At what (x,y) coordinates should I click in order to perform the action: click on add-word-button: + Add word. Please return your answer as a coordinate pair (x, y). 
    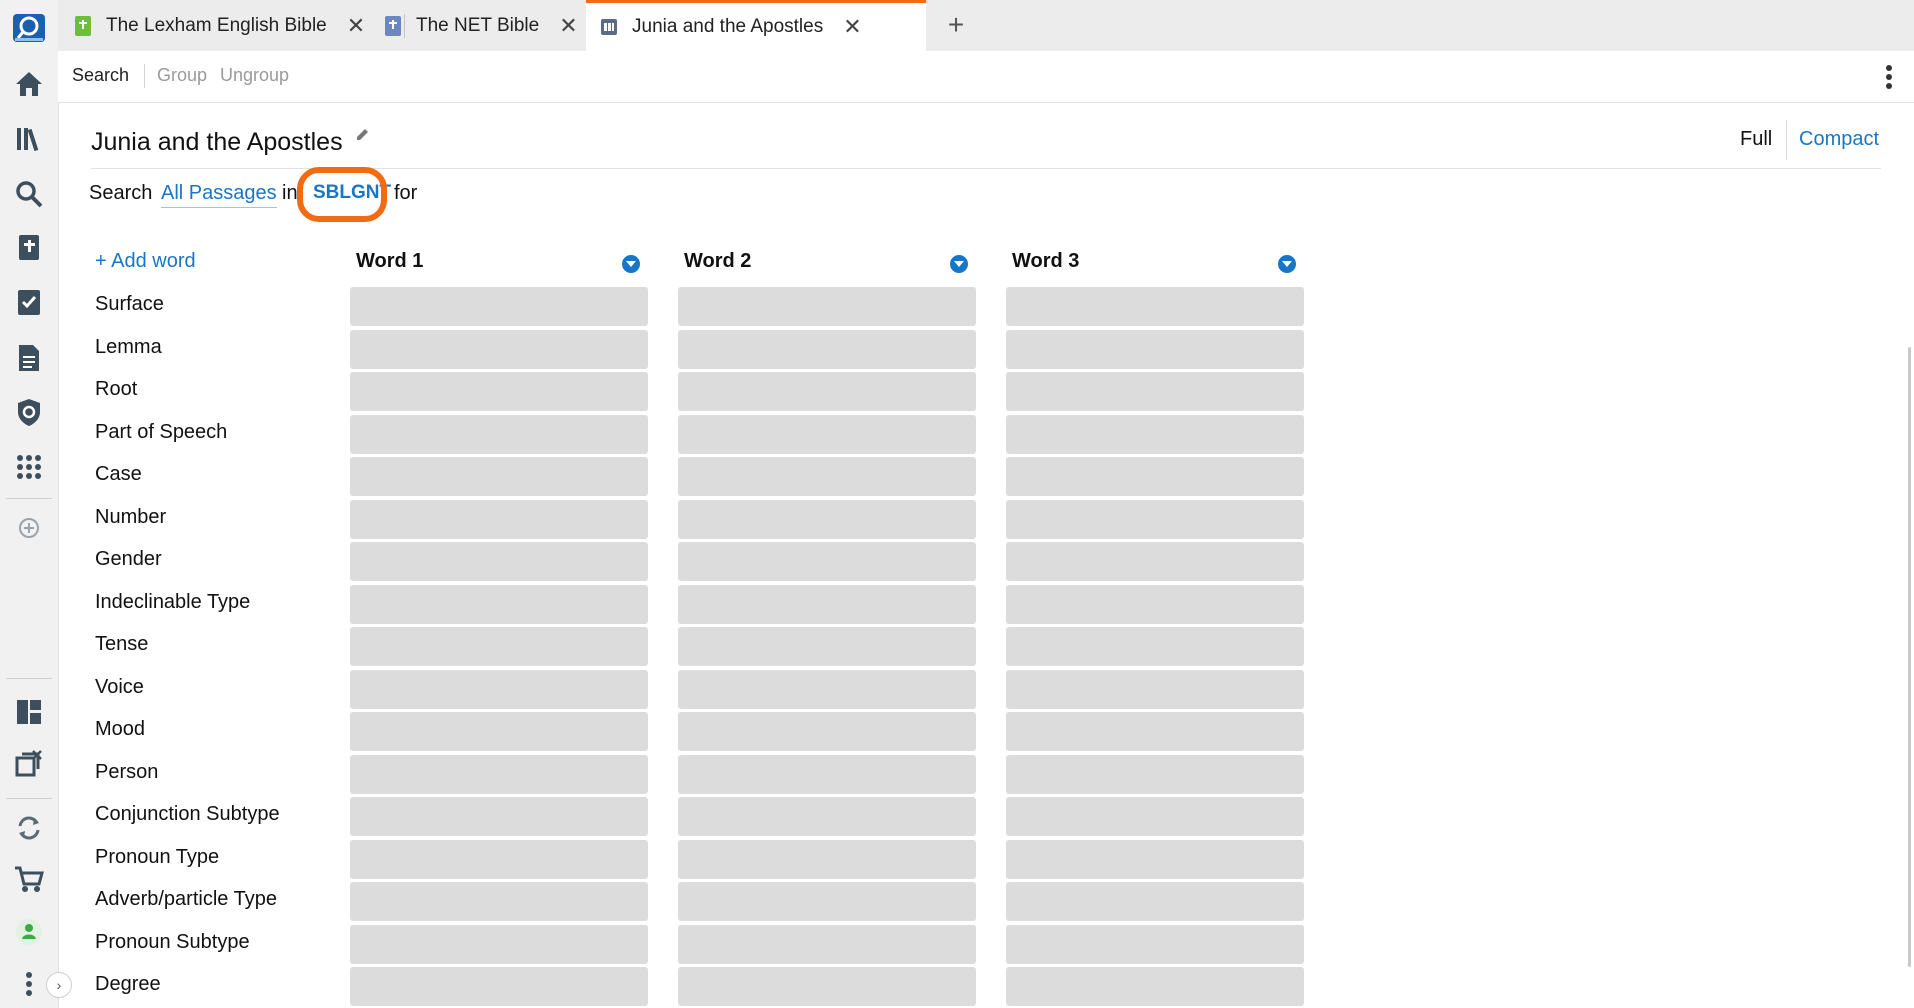
    Looking at the image, I should click on (145, 261).